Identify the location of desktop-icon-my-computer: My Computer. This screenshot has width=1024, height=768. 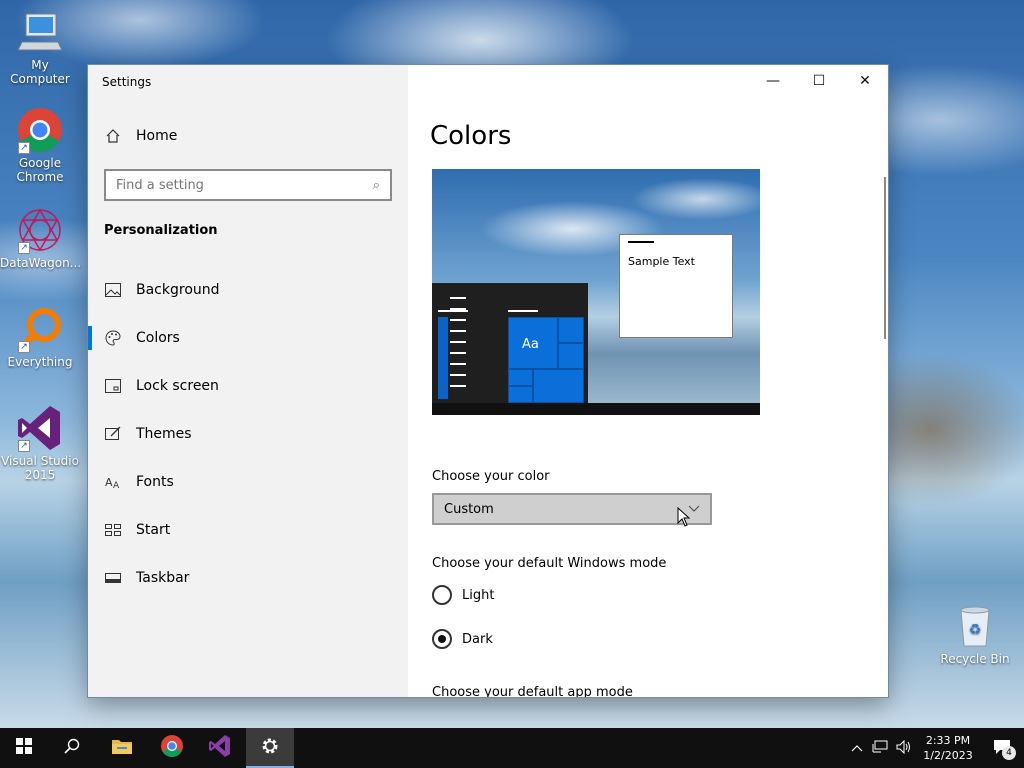
(40, 47).